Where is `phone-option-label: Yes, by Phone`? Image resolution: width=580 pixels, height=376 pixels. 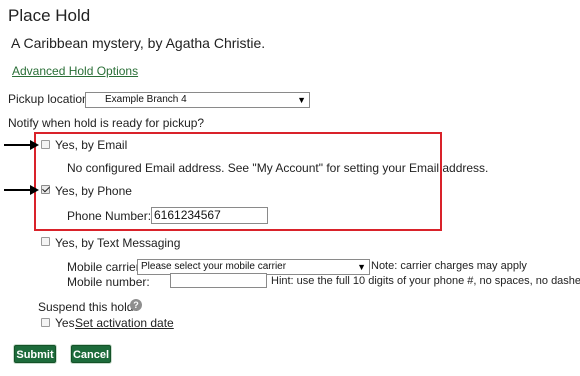 phone-option-label: Yes, by Phone is located at coordinates (93, 191).